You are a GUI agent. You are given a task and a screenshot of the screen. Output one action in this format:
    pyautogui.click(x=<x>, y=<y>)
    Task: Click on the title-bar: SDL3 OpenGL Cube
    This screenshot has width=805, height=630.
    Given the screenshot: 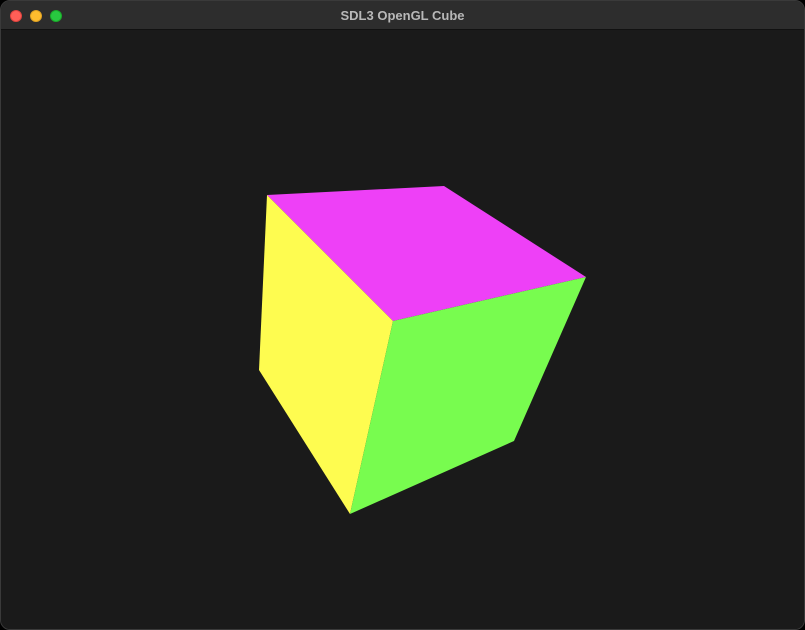 What is the action you would take?
    pyautogui.click(x=402, y=15)
    